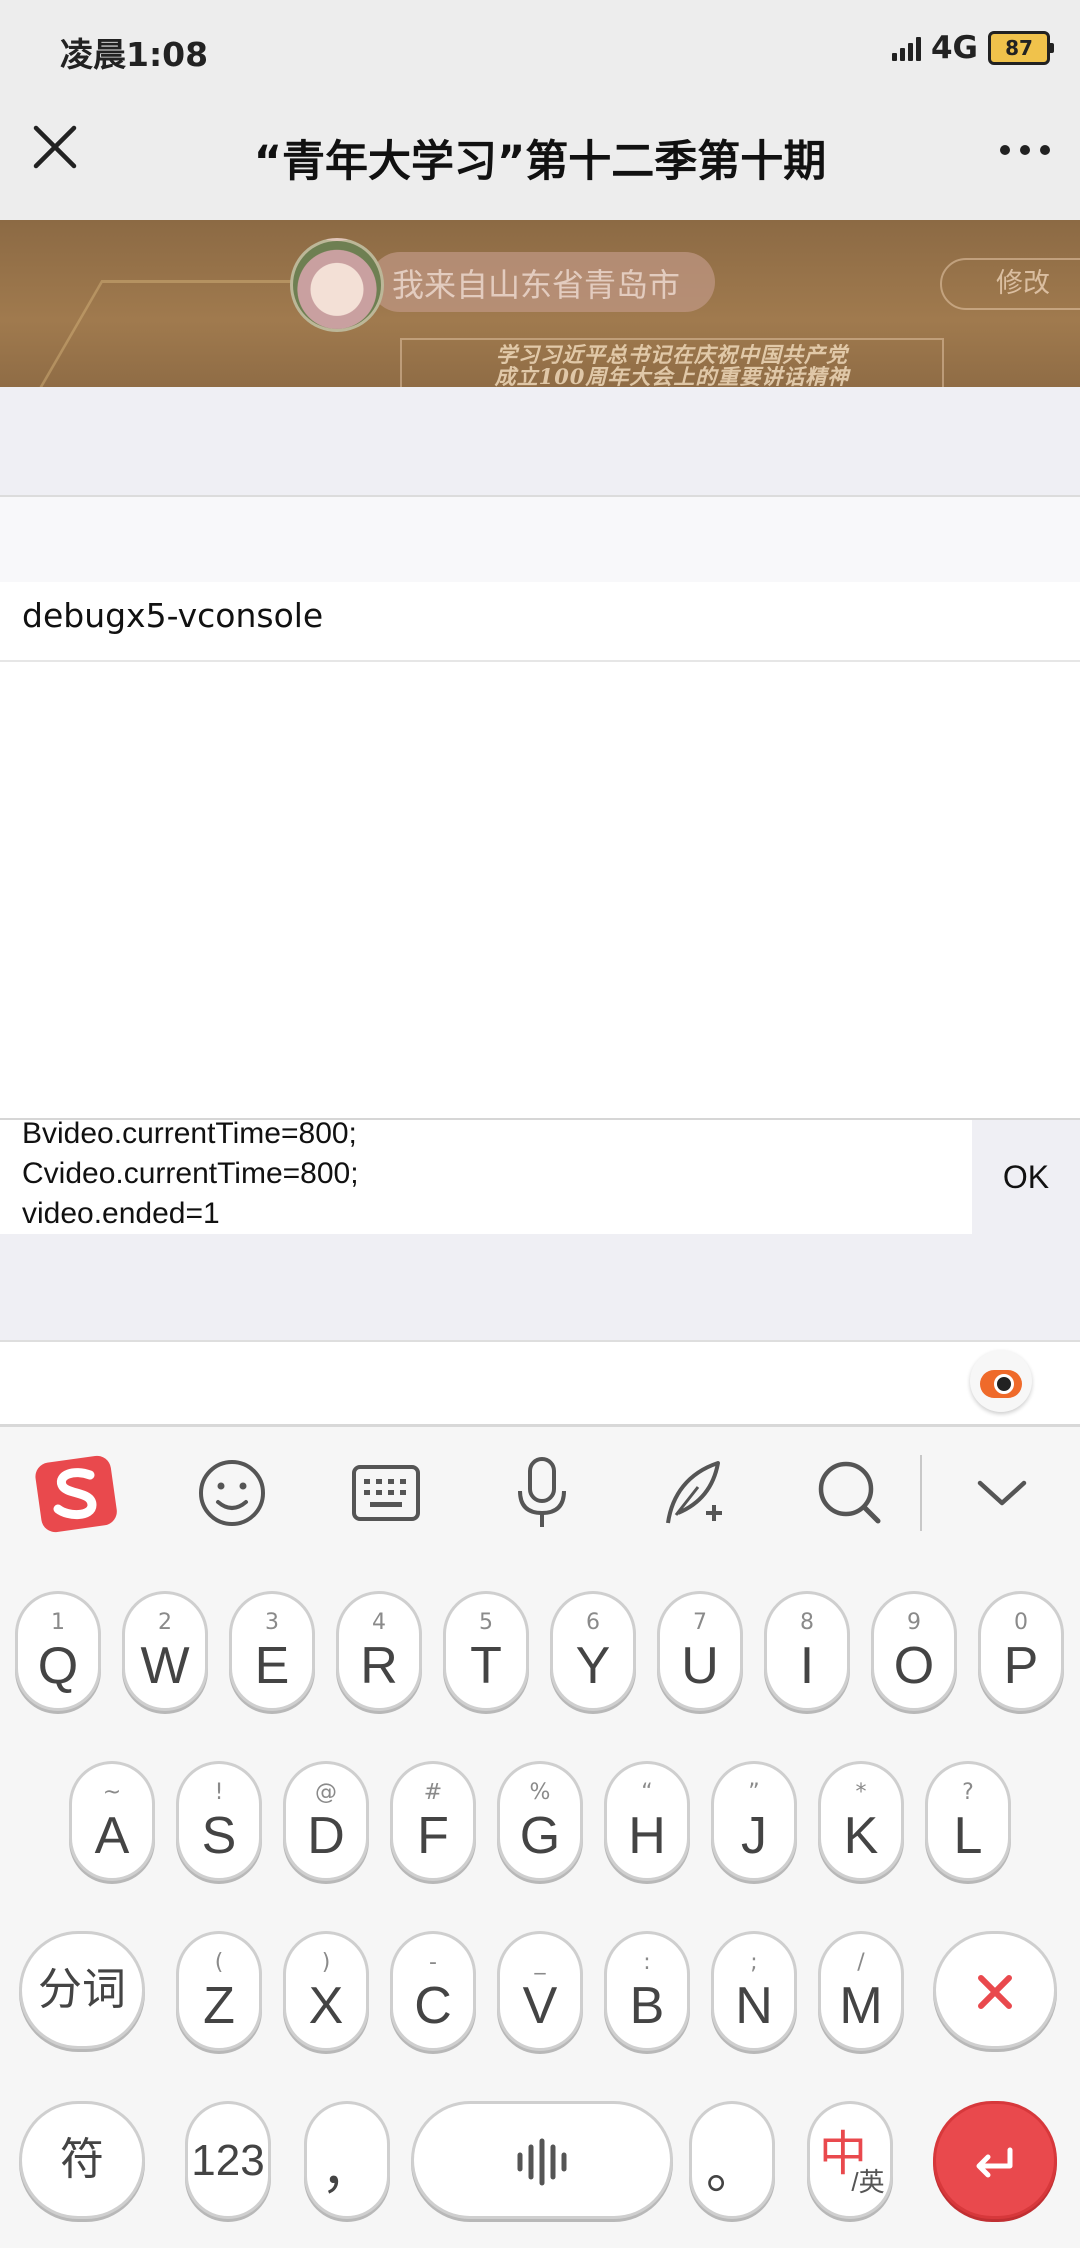  I want to click on key-n-label: N, so click(754, 2006).